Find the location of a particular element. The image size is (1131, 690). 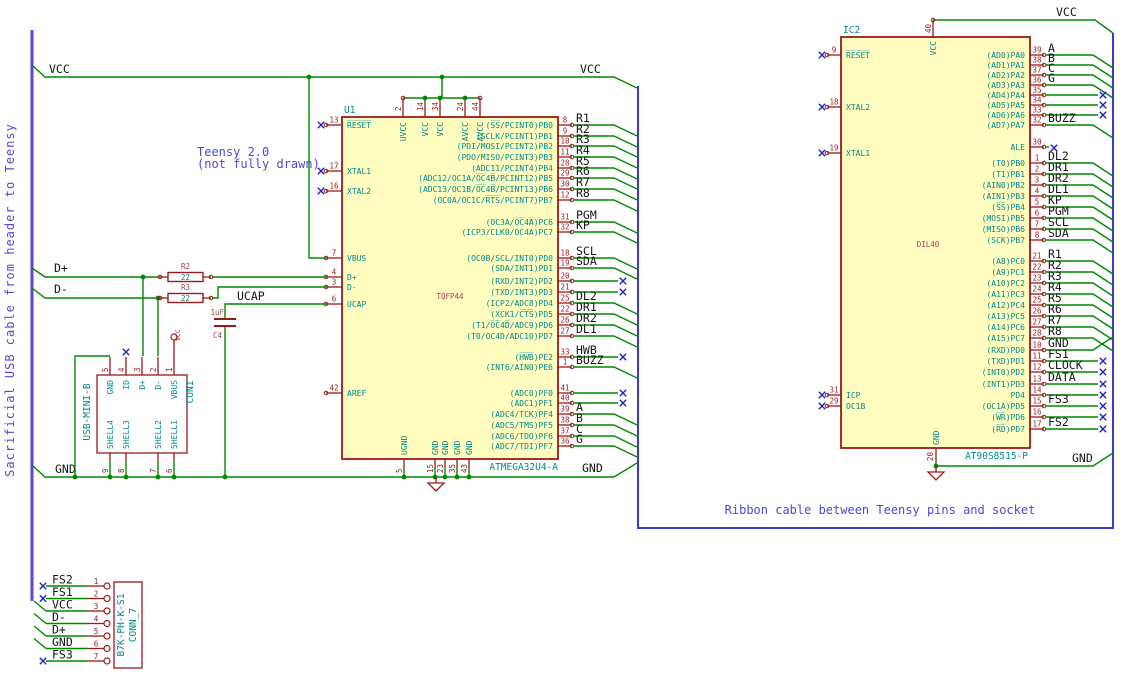

pin-name: (A14)PC6 is located at coordinates (1005, 327).